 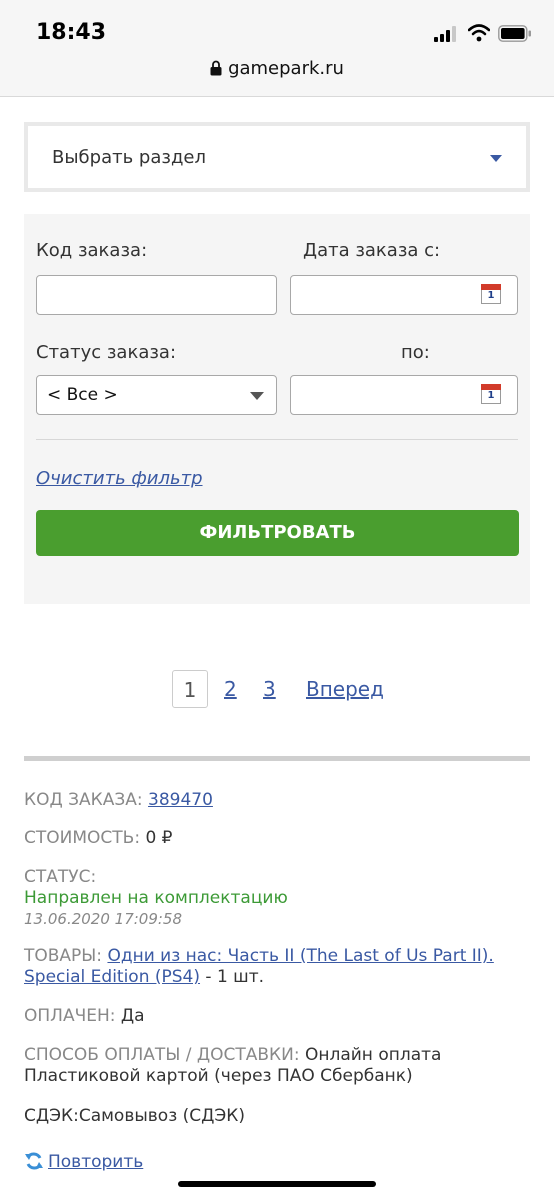 What do you see at coordinates (156, 395) in the screenshot?
I see `status-select: < Все >` at bounding box center [156, 395].